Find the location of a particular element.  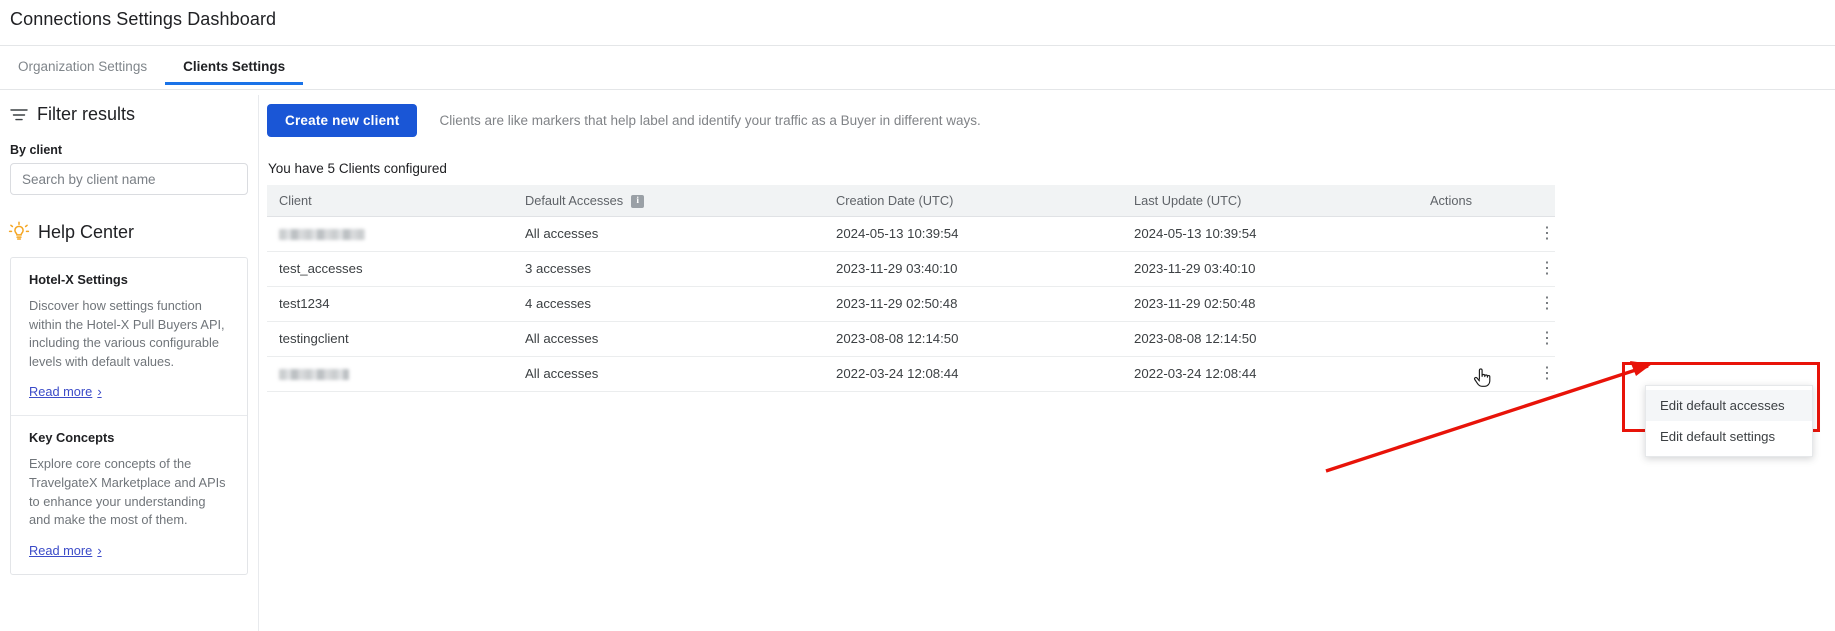

help-item-title: Key Concepts is located at coordinates (72, 438).